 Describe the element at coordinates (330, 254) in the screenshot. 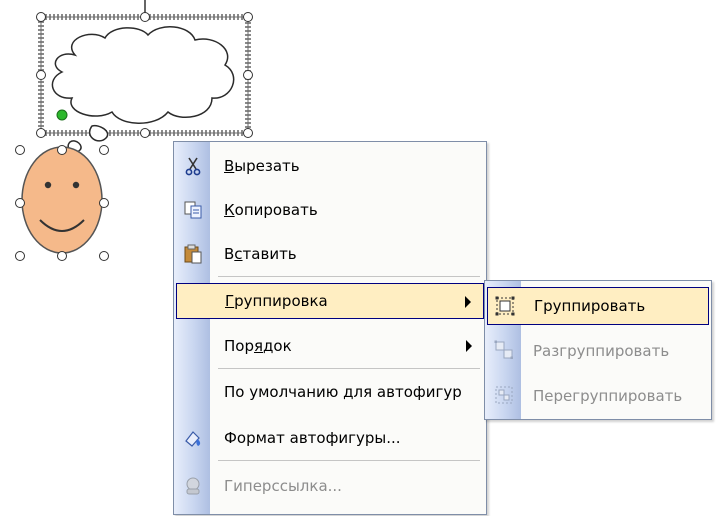

I see `menu-item-paste: Вставить` at that location.